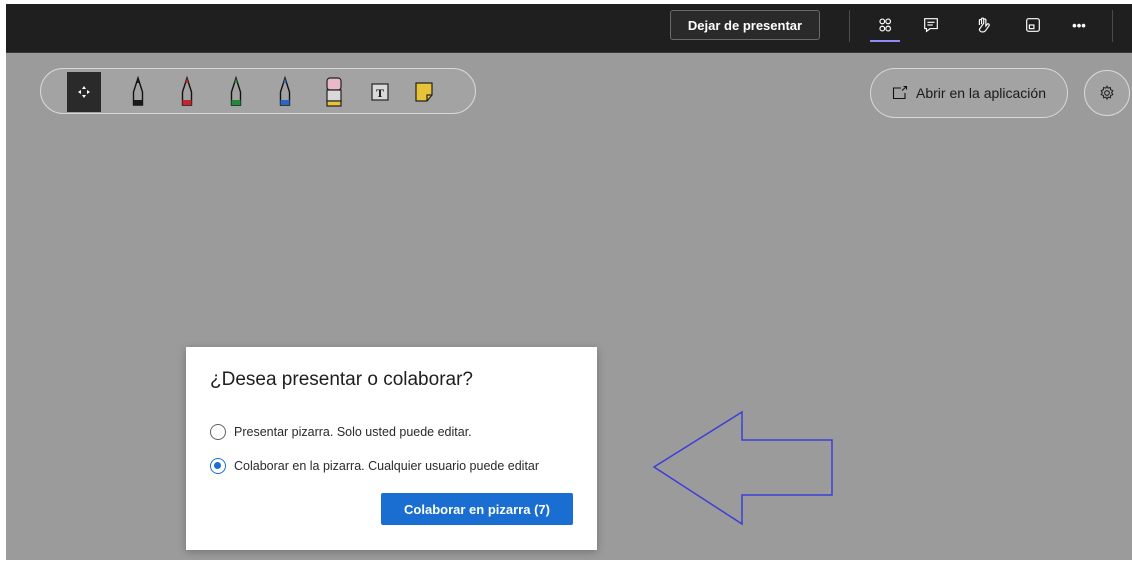 The height and width of the screenshot is (562, 1132). I want to click on sticky-note-icon, so click(424, 92).